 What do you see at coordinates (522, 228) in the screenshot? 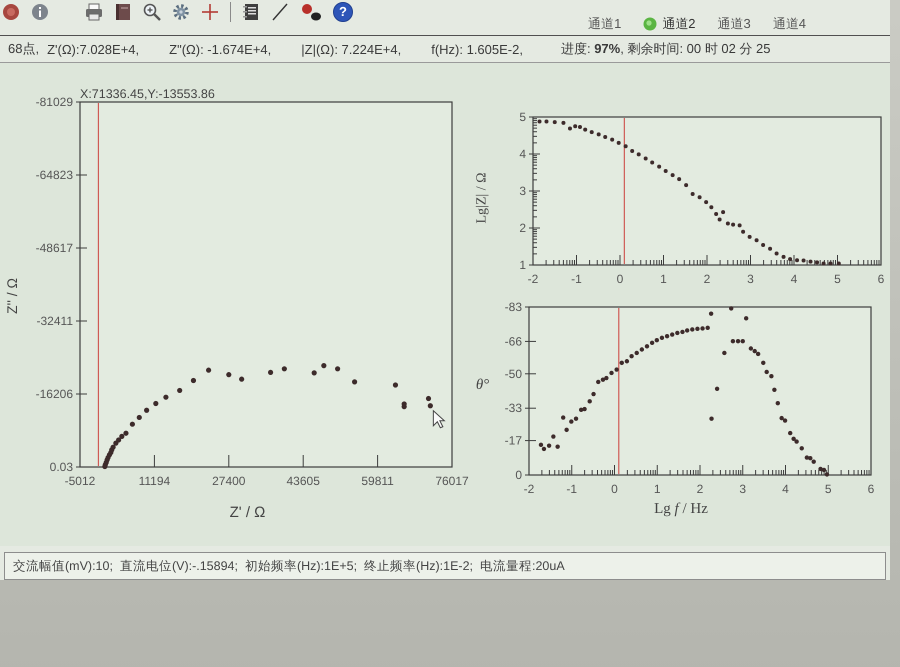
I see `tick-label: 2` at bounding box center [522, 228].